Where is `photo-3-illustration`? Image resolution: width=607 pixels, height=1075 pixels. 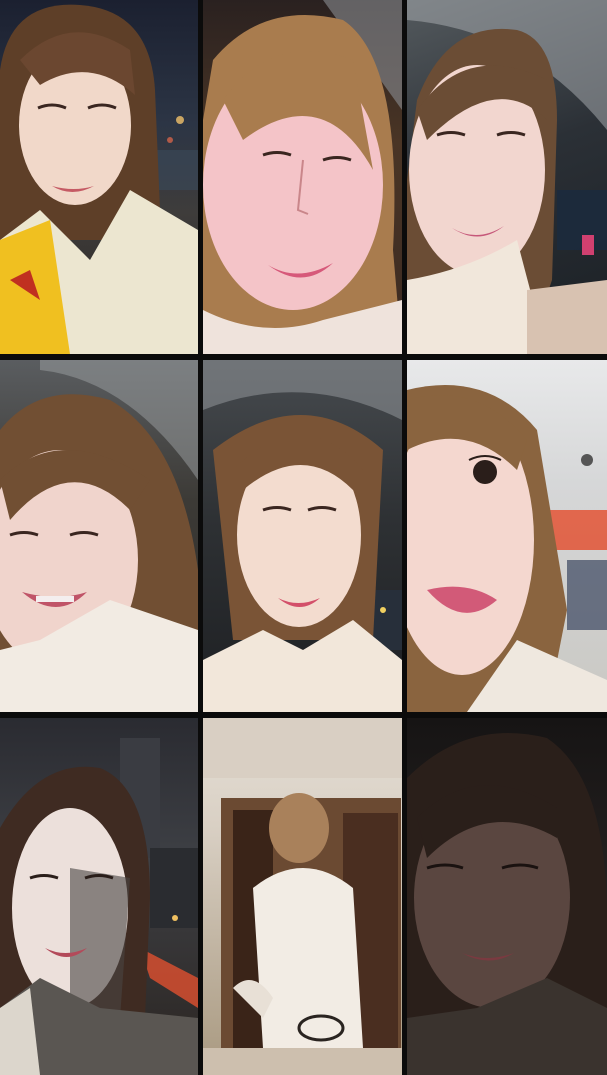
photo-3-illustration is located at coordinates (507, 177).